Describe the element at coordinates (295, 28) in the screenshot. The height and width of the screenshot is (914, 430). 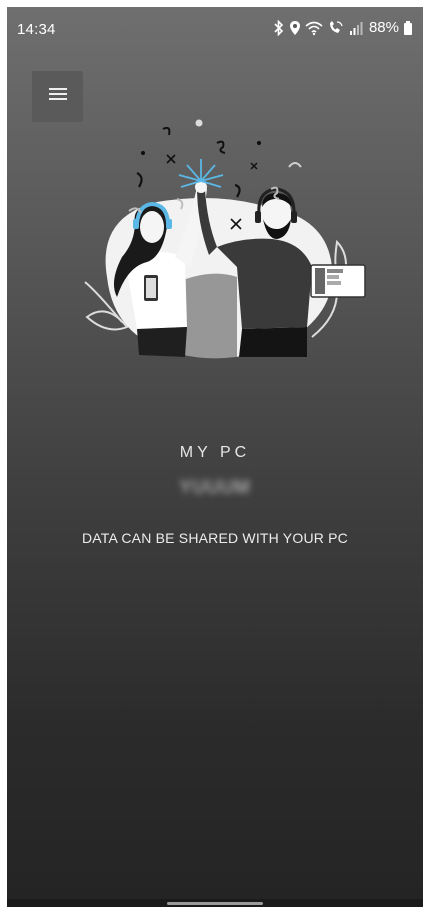
I see `location-icon` at that location.